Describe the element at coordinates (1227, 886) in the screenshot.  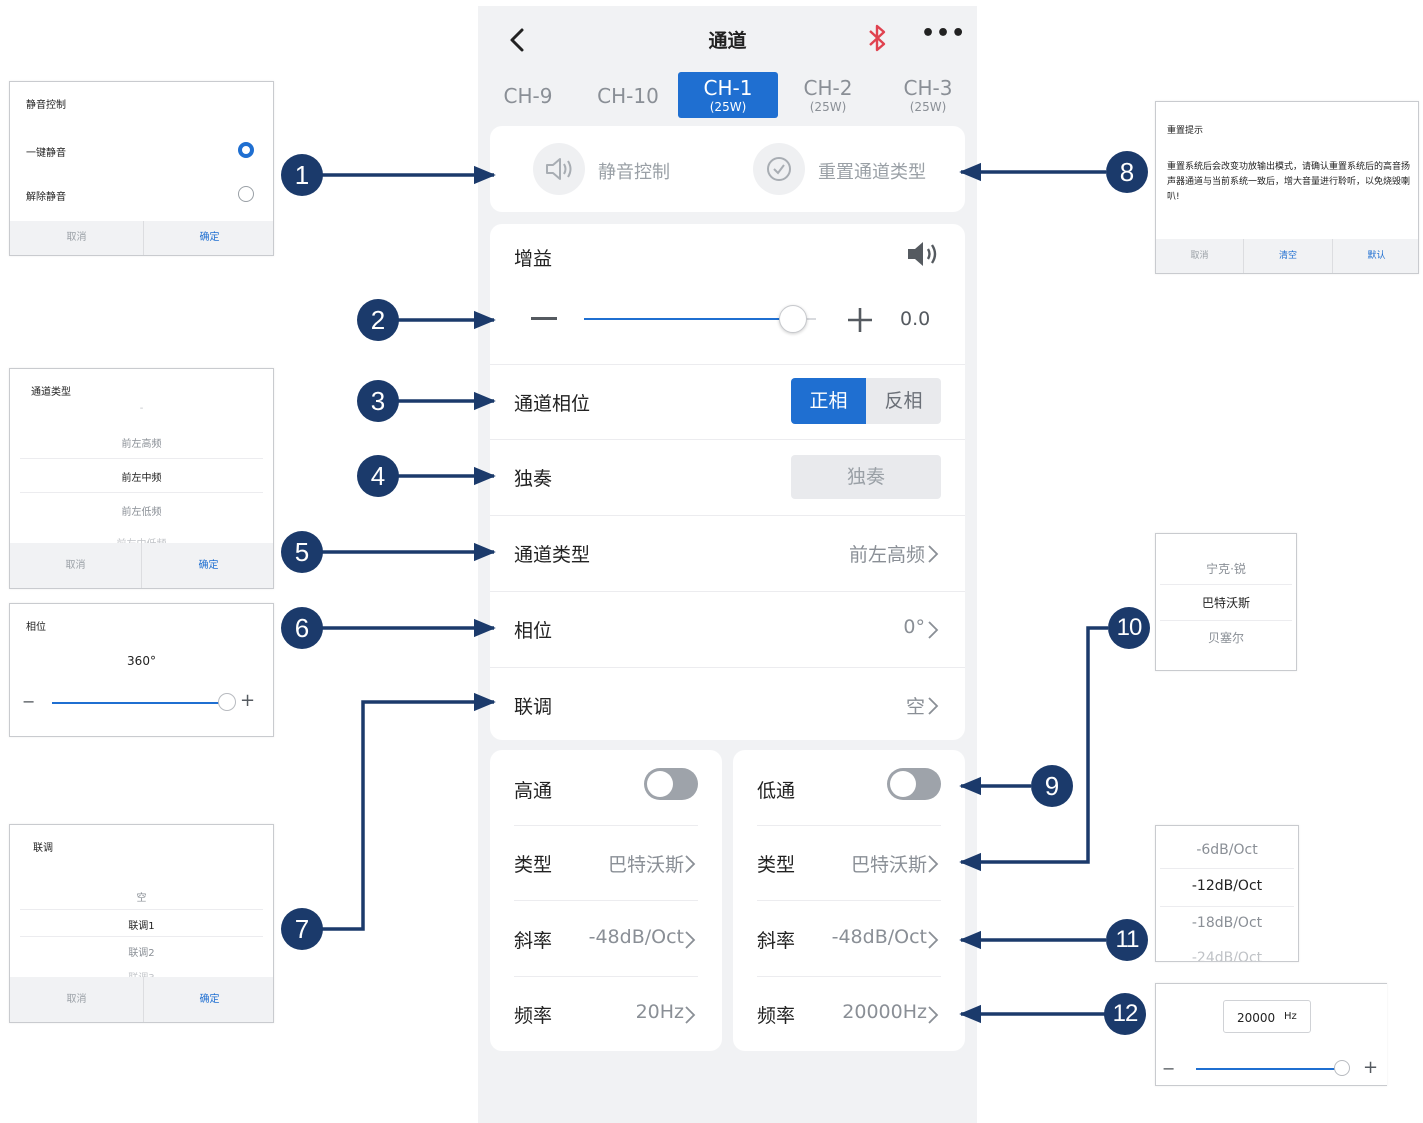
I see `picker-item-selected: -12dB/Oct` at that location.